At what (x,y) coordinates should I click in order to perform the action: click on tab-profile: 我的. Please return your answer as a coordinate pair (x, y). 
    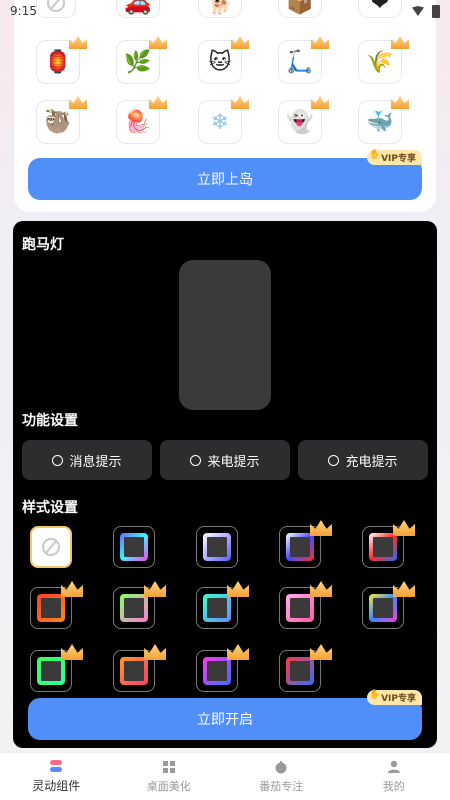
    Looking at the image, I should click on (394, 777).